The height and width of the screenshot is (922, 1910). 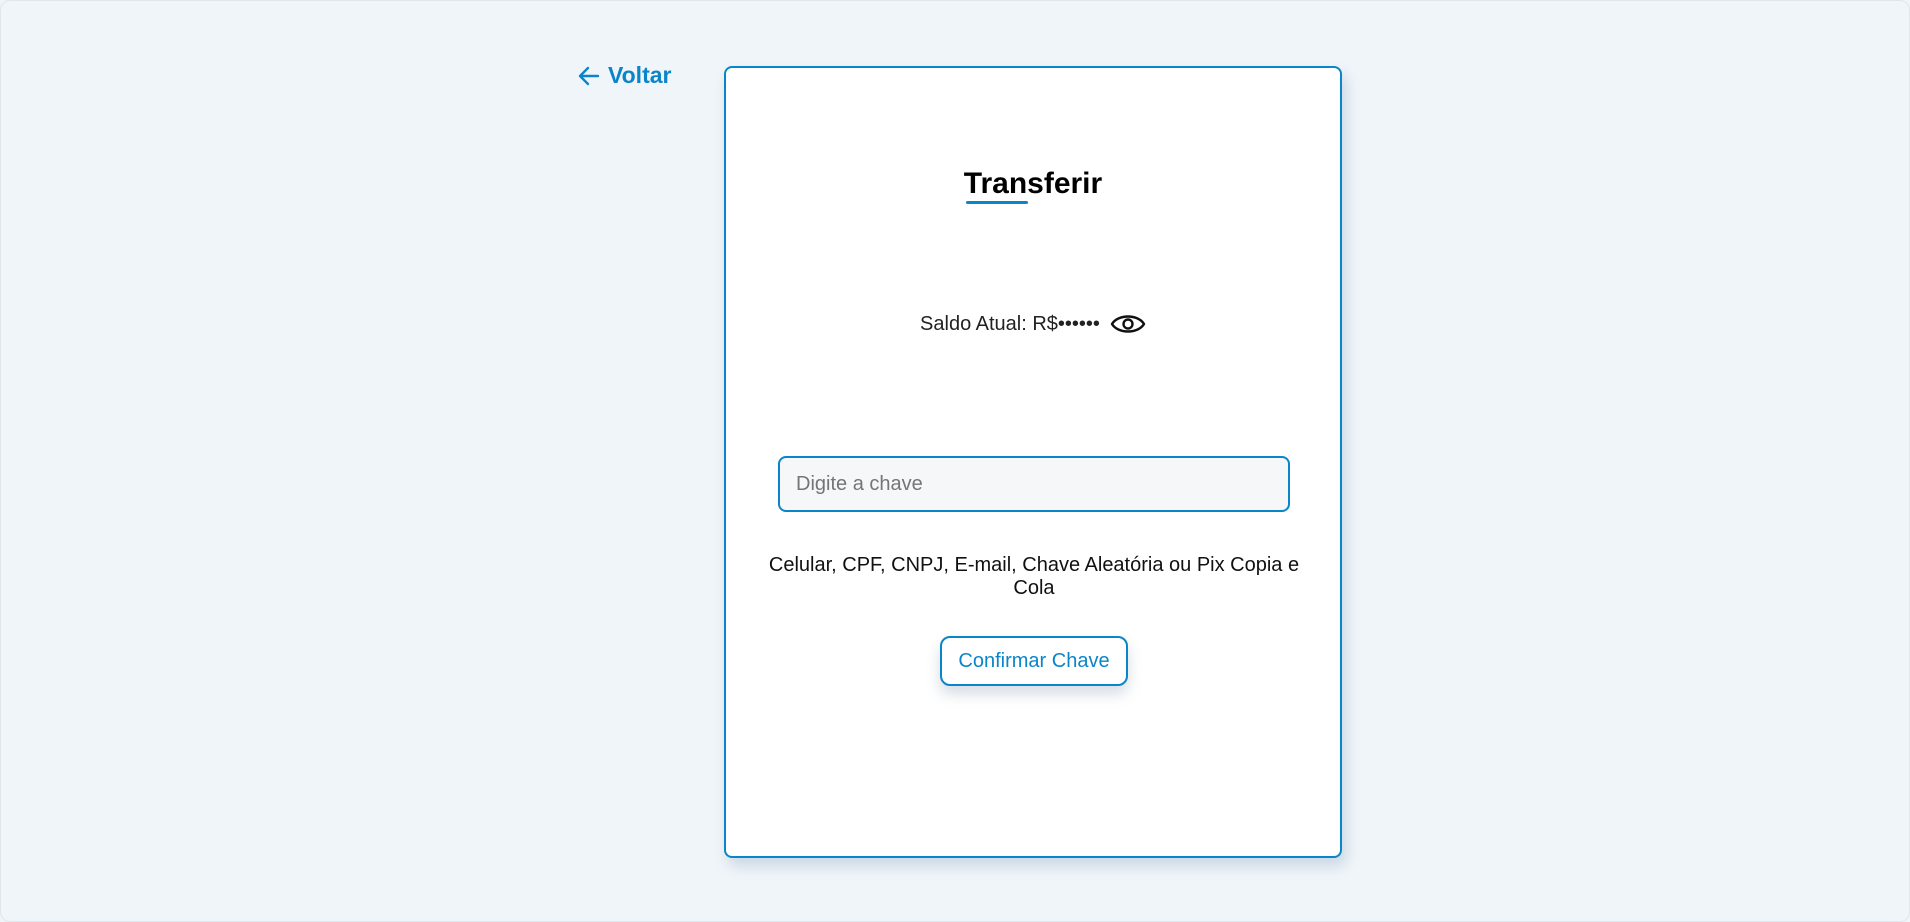 What do you see at coordinates (997, 202) in the screenshot?
I see `title-underline` at bounding box center [997, 202].